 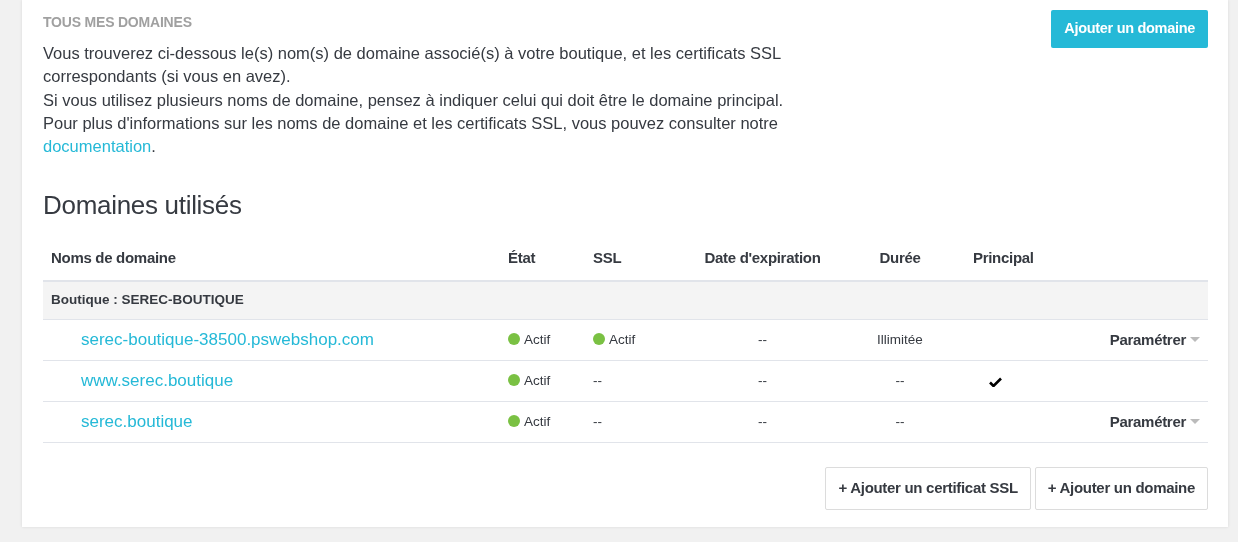 What do you see at coordinates (97, 146) in the screenshot?
I see `documentation-link: documentation` at bounding box center [97, 146].